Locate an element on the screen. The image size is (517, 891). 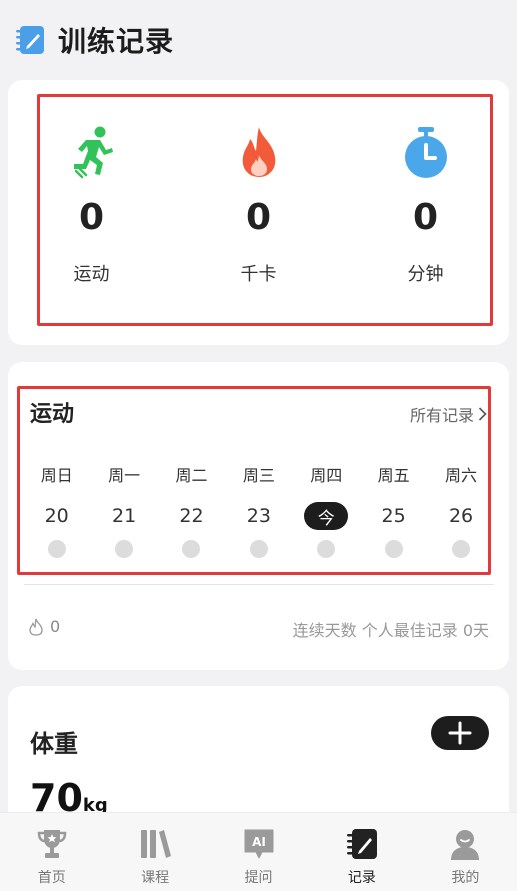
tab-label: 我的 is located at coordinates (465, 878).